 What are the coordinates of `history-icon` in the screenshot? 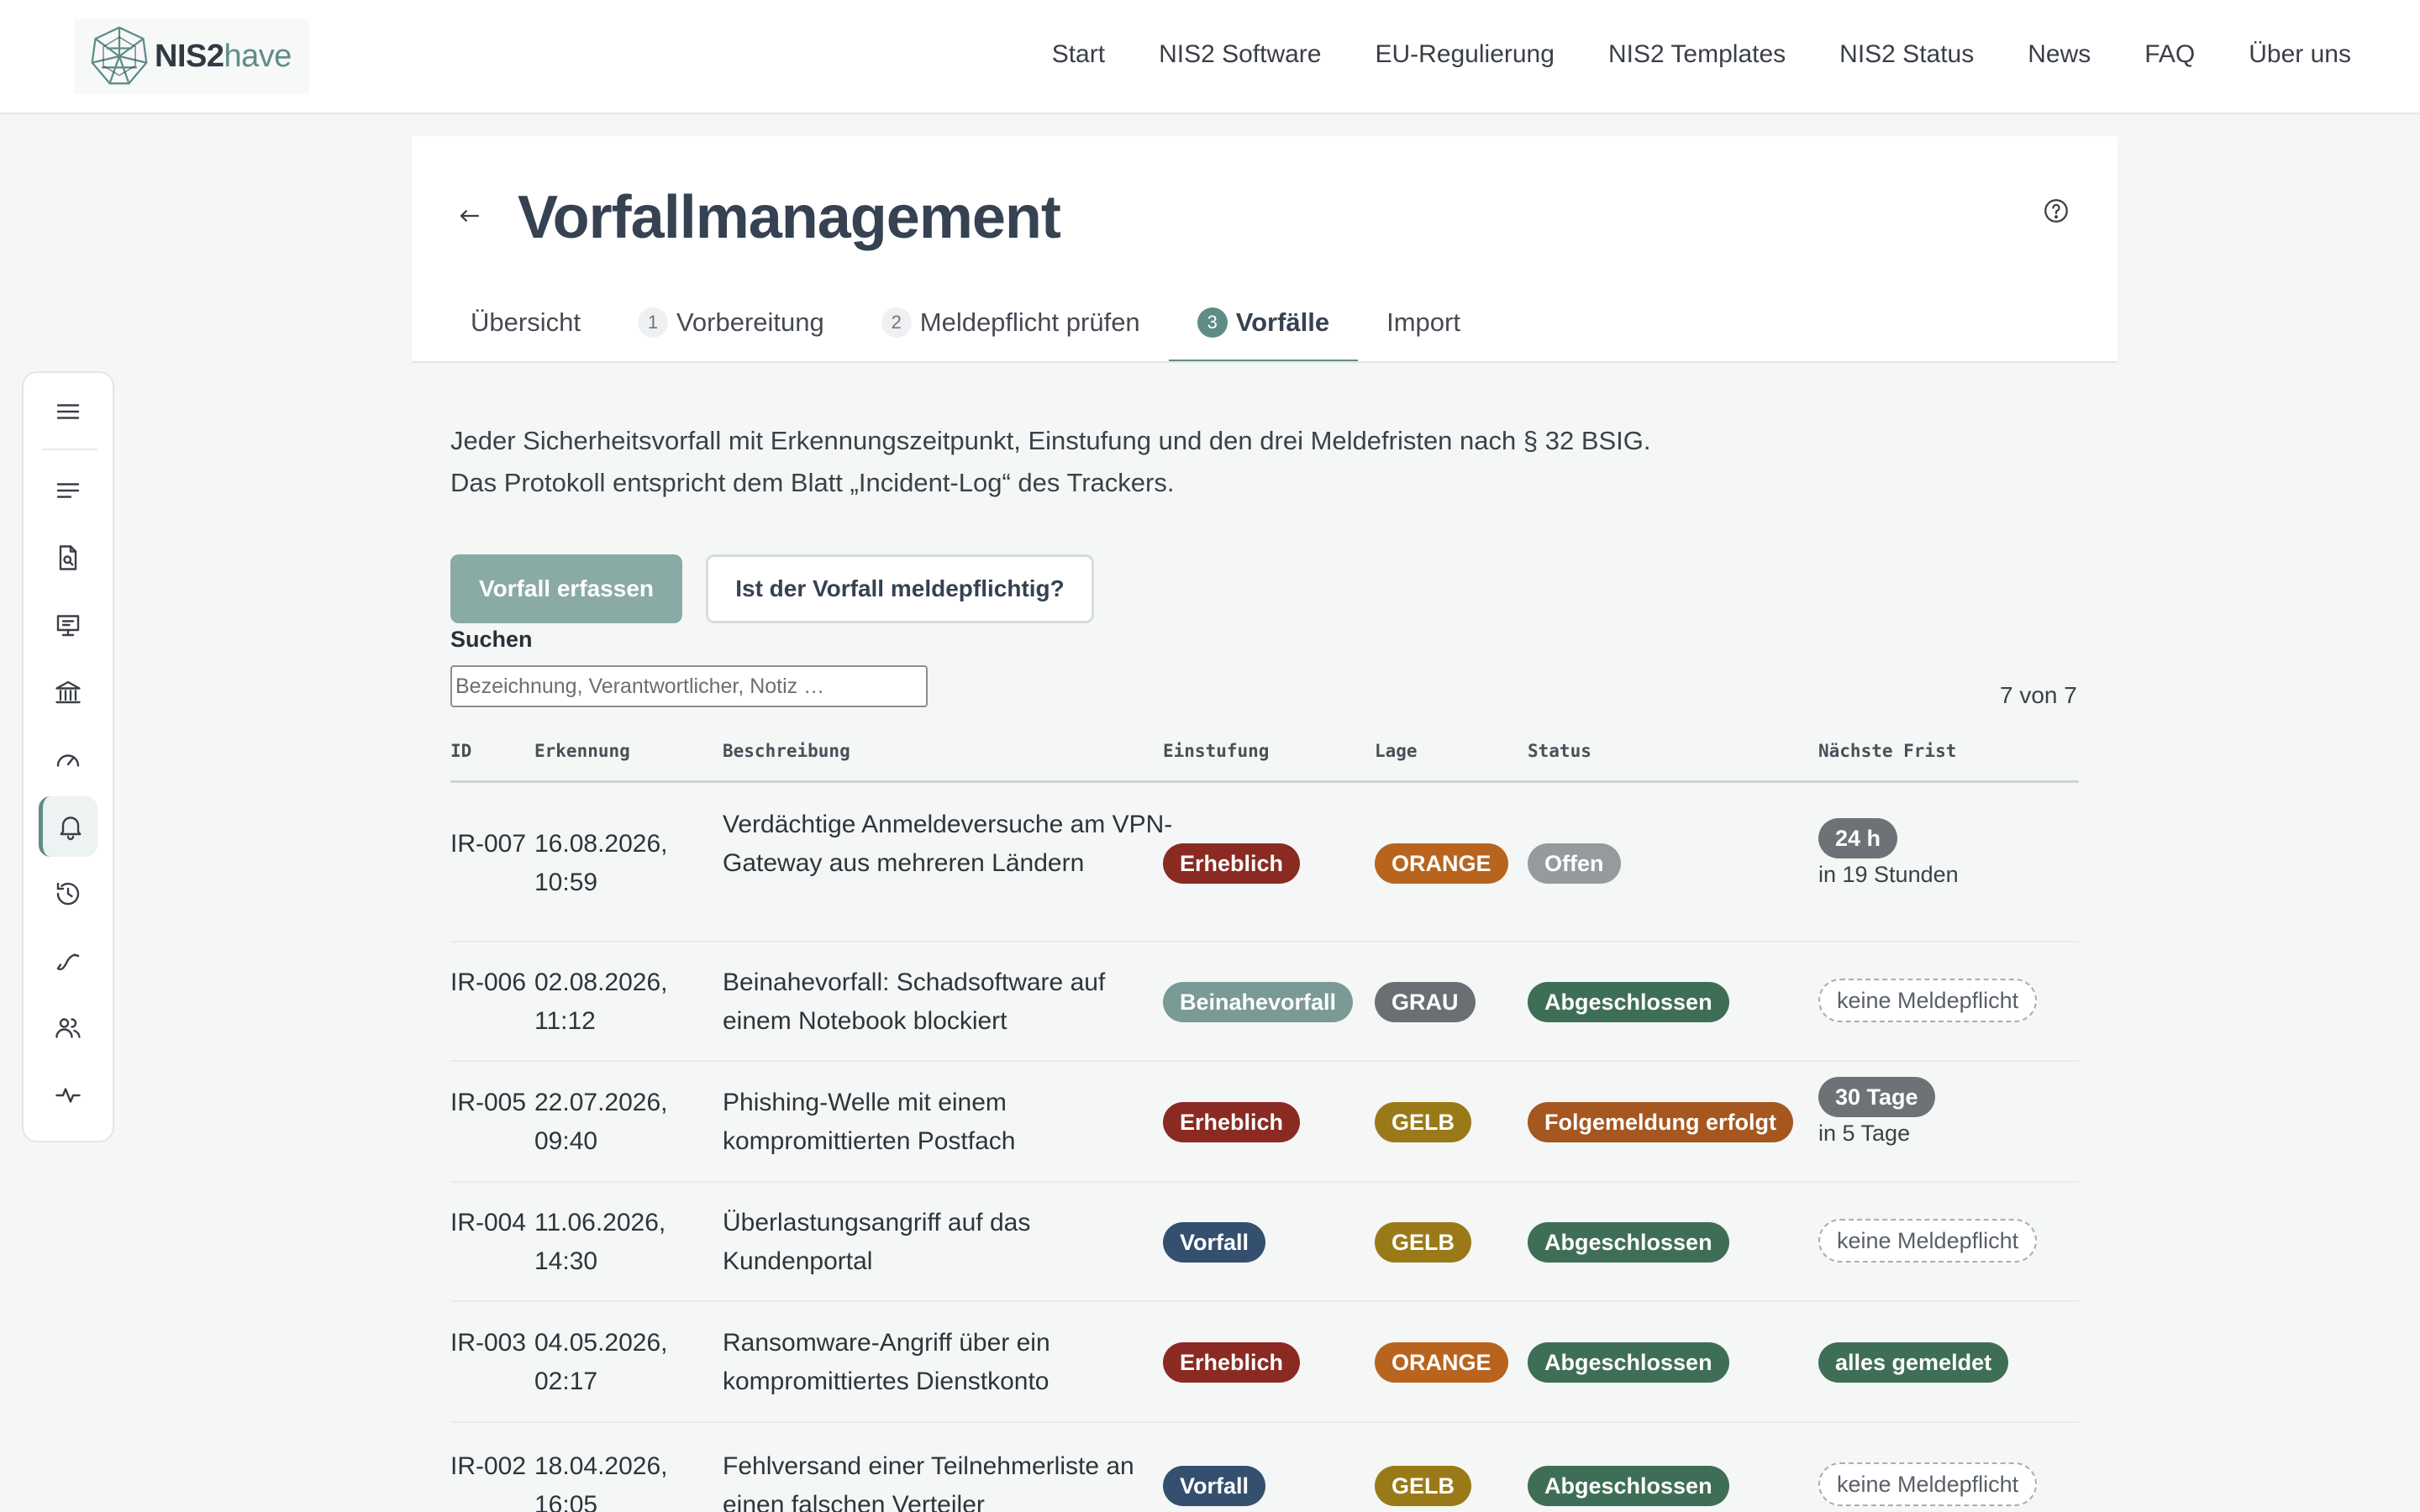 It's located at (68, 894).